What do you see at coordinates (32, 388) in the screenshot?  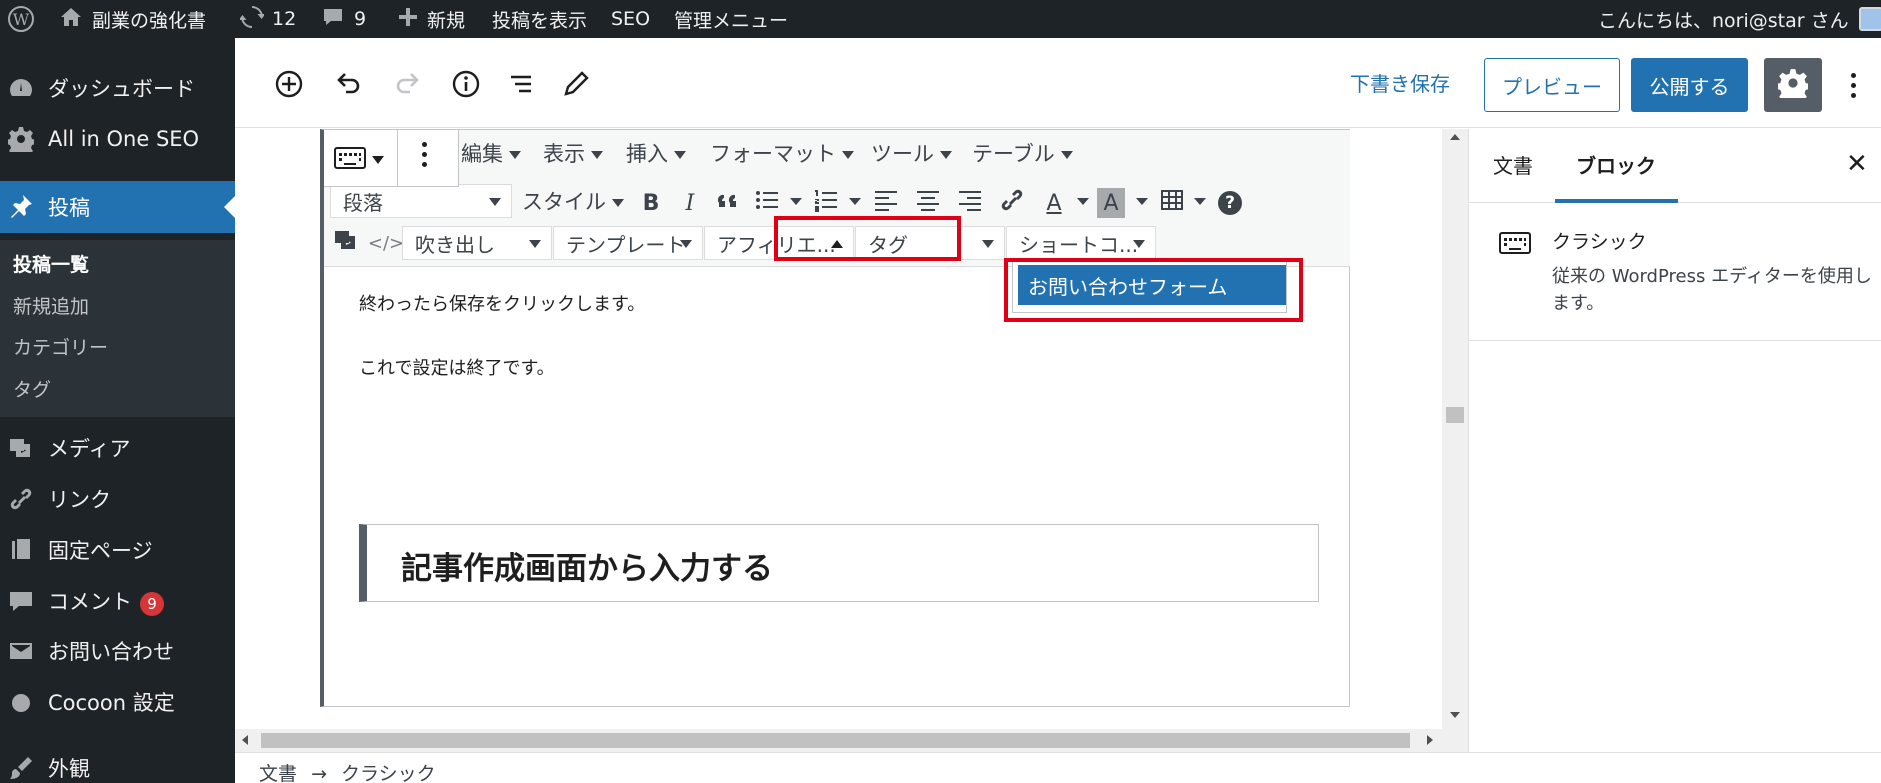 I see `submenu-item-tags: タグ` at bounding box center [32, 388].